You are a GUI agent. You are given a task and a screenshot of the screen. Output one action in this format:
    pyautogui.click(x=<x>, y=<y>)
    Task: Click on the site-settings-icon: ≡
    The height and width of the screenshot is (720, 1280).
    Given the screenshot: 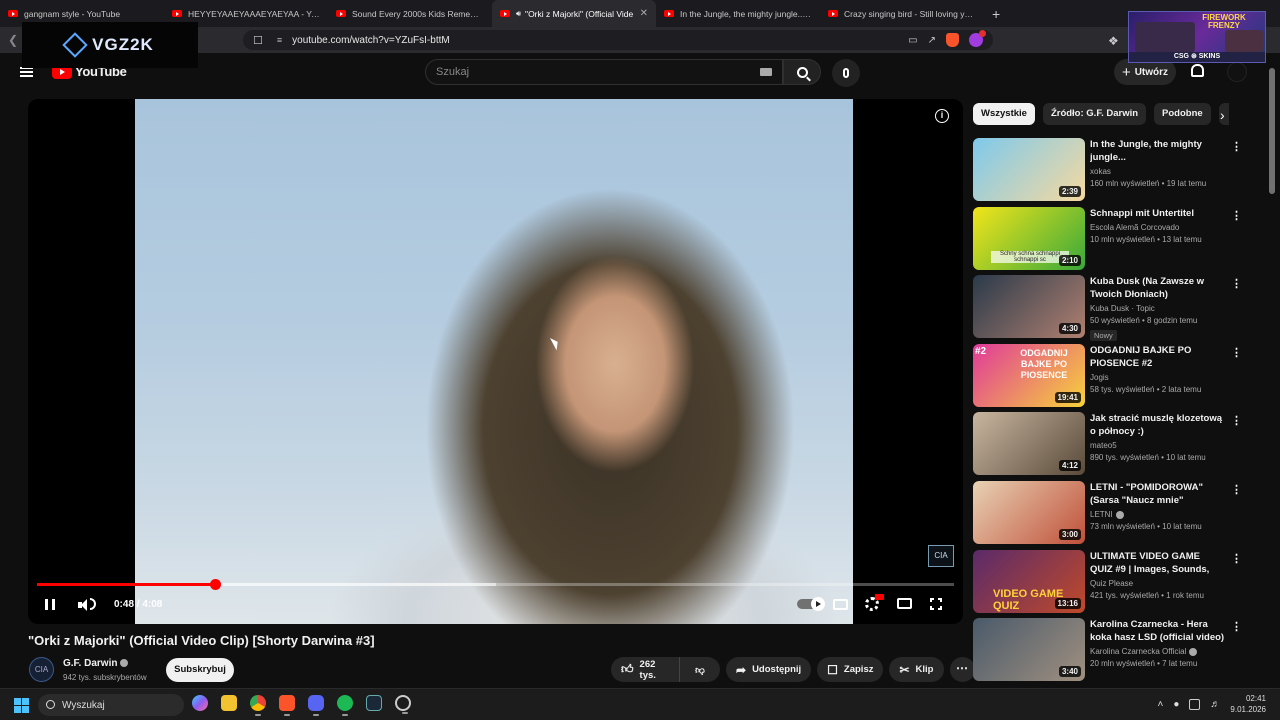 What is the action you would take?
    pyautogui.click(x=279, y=40)
    